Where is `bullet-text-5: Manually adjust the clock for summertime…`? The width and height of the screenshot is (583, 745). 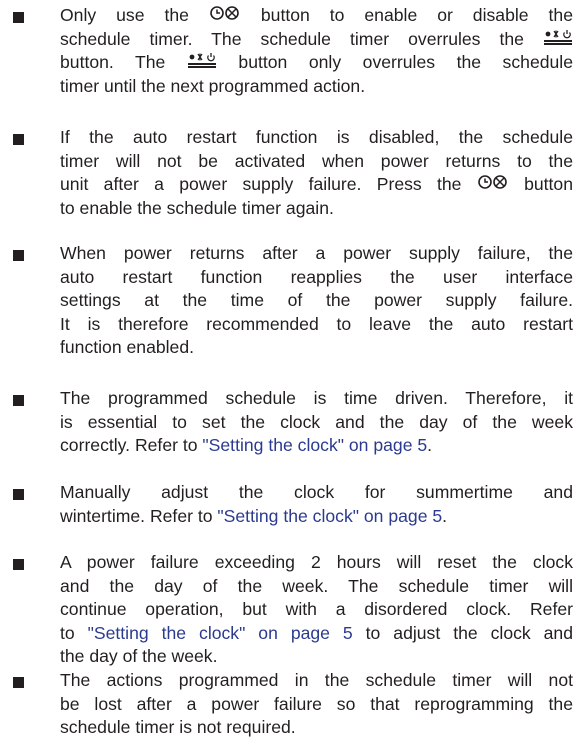 bullet-text-5: Manually adjust the clock for summertime… is located at coordinates (316, 504).